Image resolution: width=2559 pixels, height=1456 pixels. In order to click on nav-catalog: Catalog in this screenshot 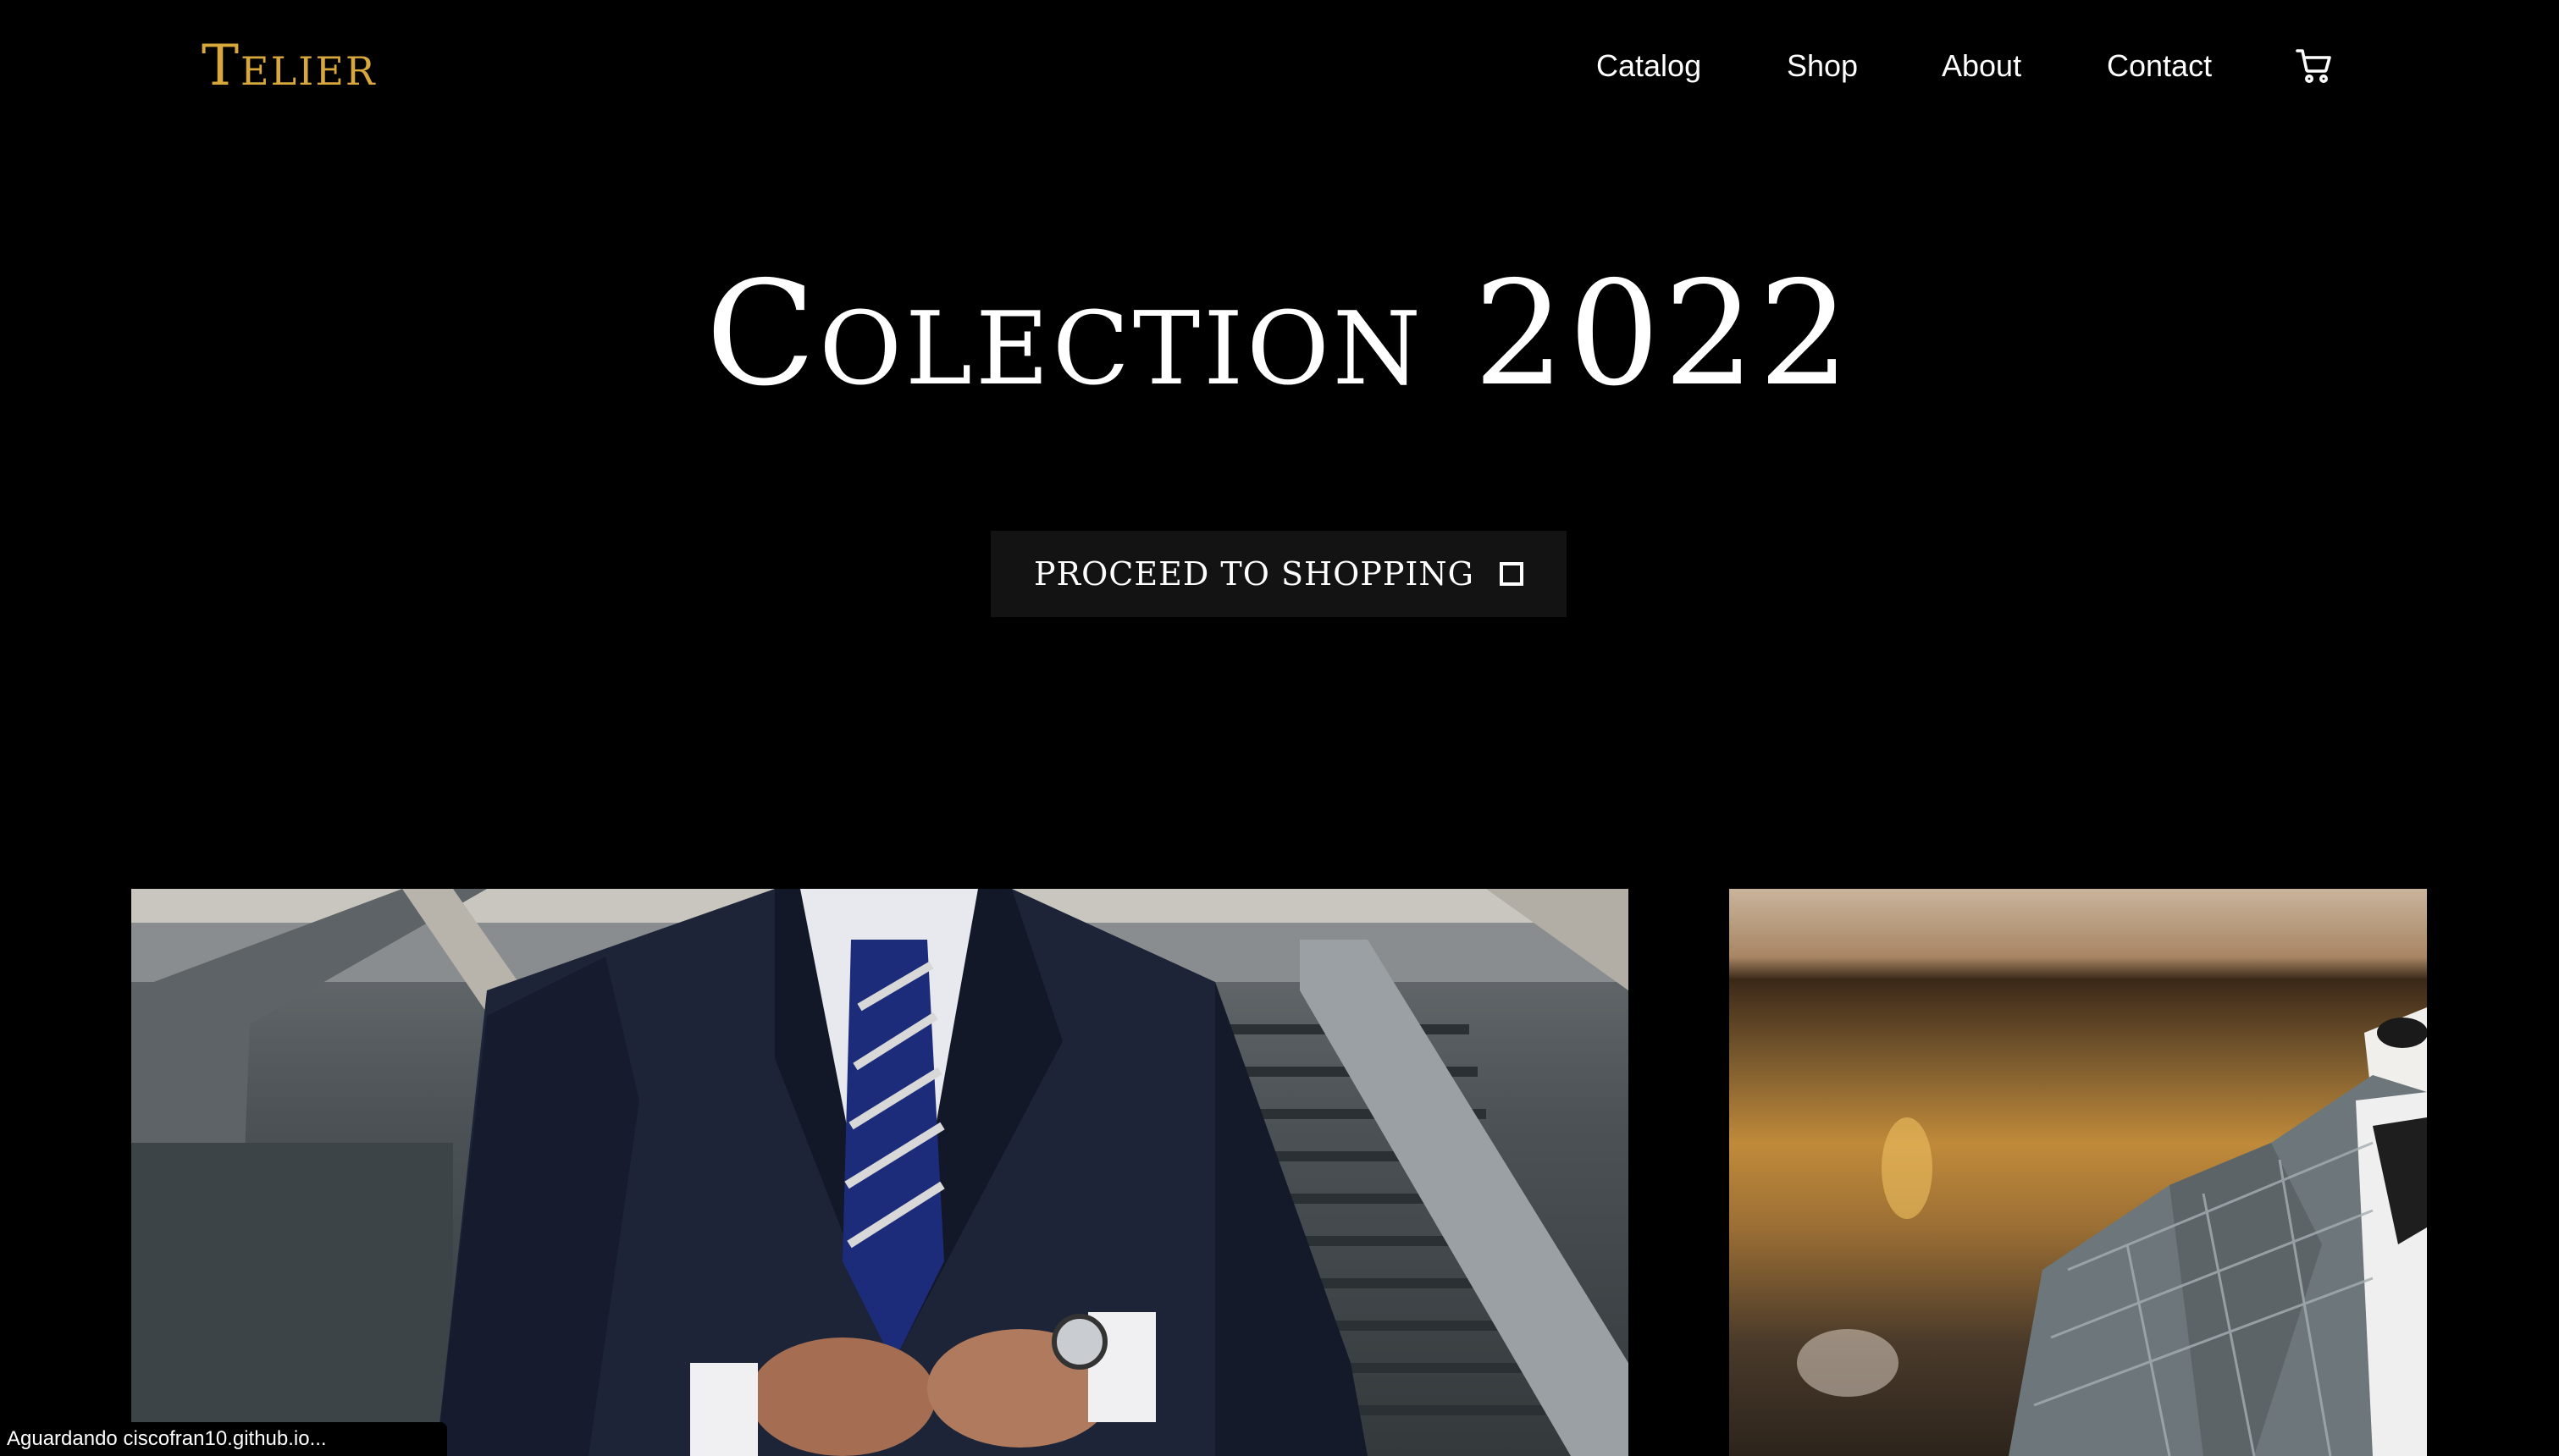, I will do `click(1649, 66)`.